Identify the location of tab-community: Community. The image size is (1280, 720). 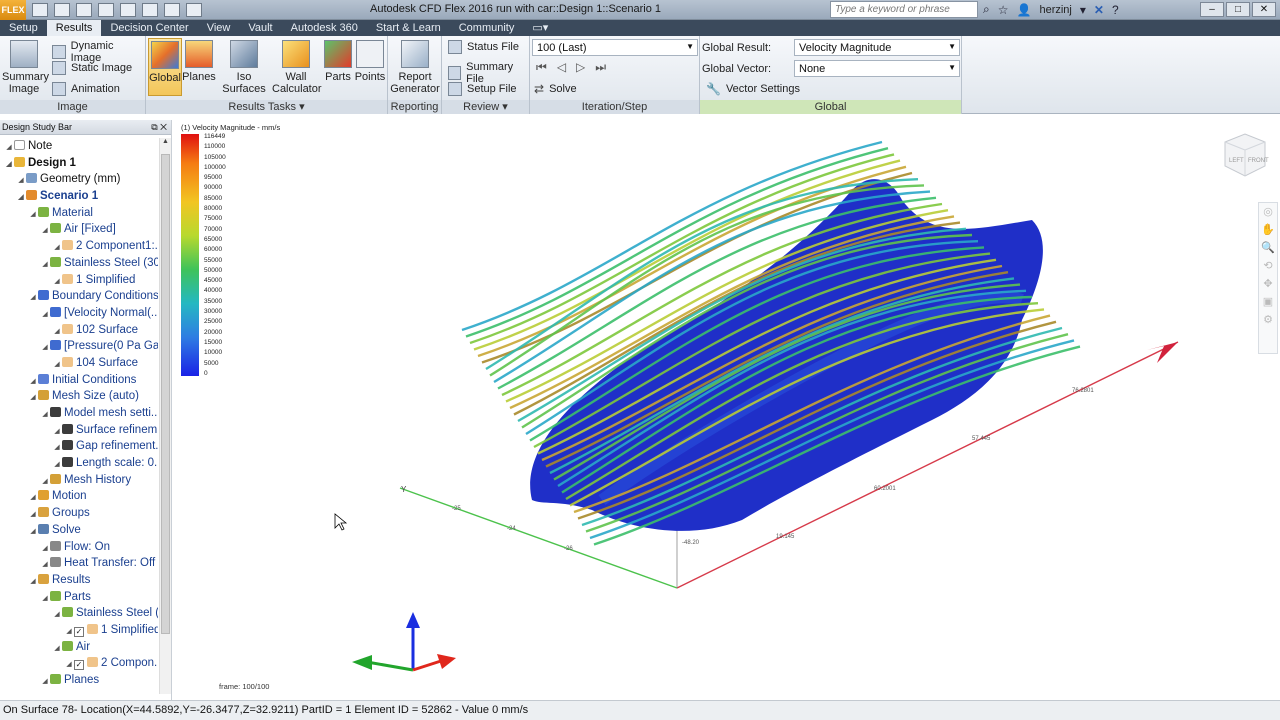
(487, 28).